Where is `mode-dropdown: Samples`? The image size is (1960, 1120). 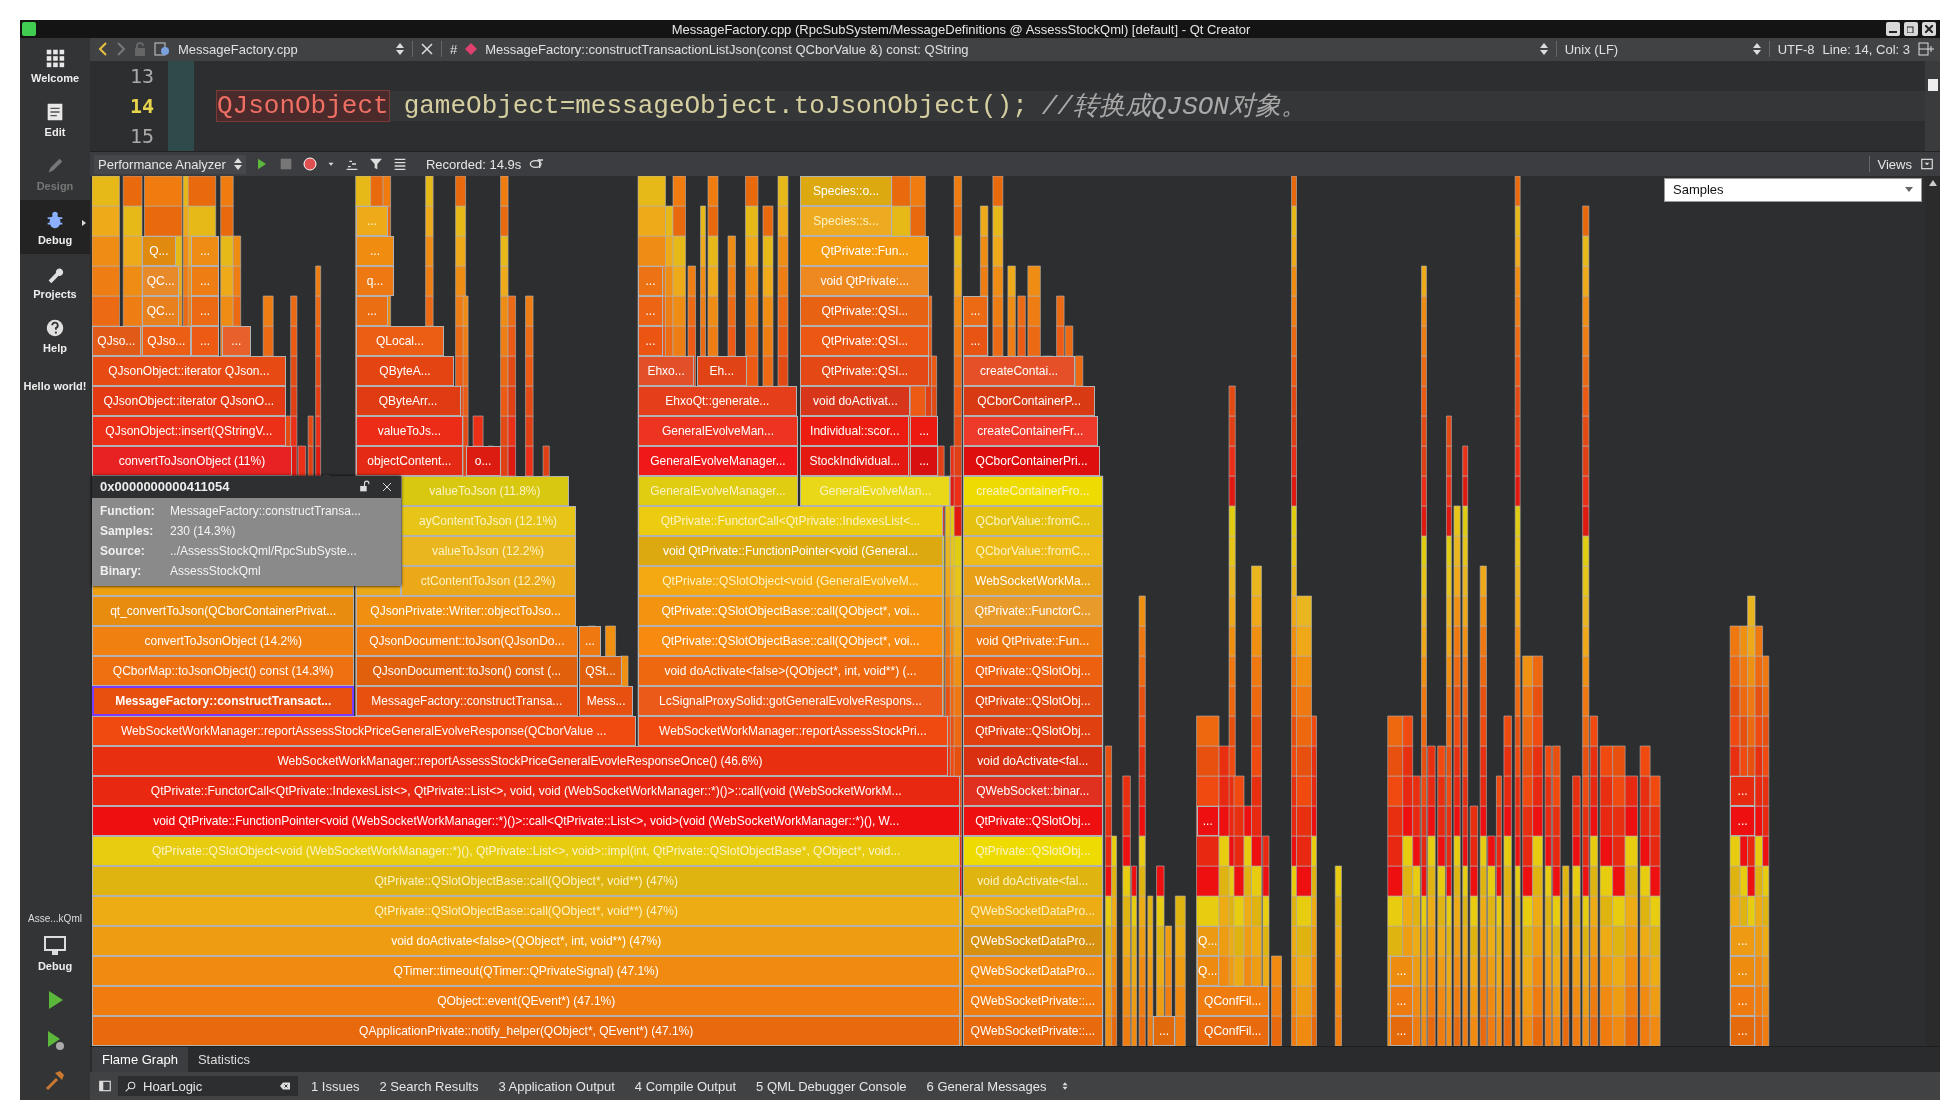
mode-dropdown: Samples is located at coordinates (1793, 189).